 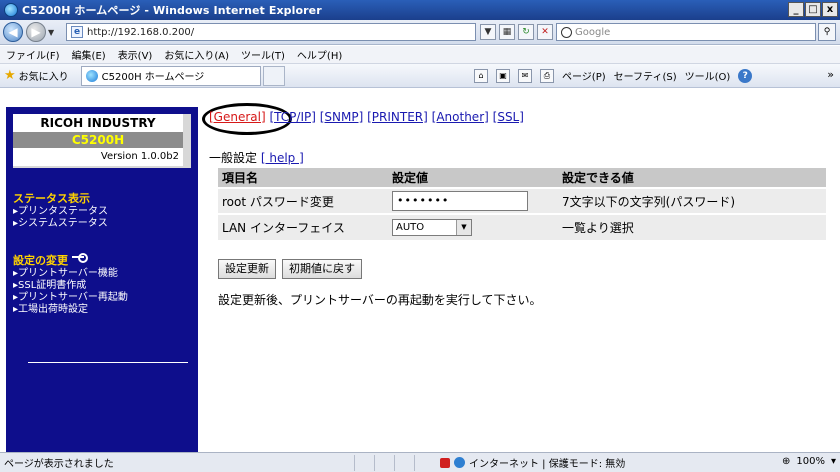 I want to click on chevron-more-icon: », so click(x=830, y=74).